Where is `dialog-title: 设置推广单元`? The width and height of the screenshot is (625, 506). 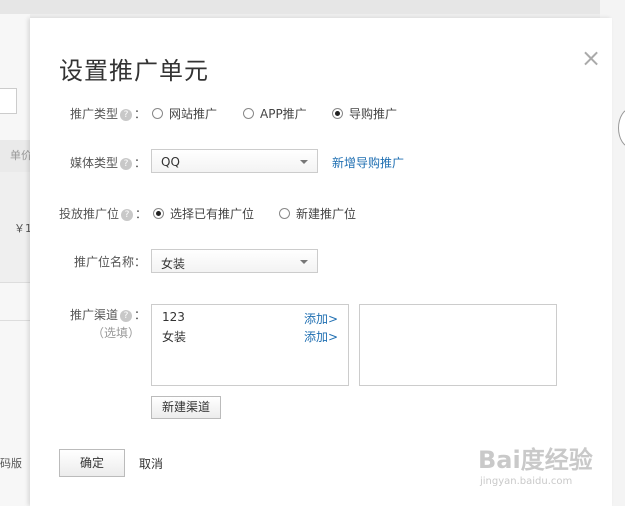
dialog-title: 设置推广单元 is located at coordinates (134, 71).